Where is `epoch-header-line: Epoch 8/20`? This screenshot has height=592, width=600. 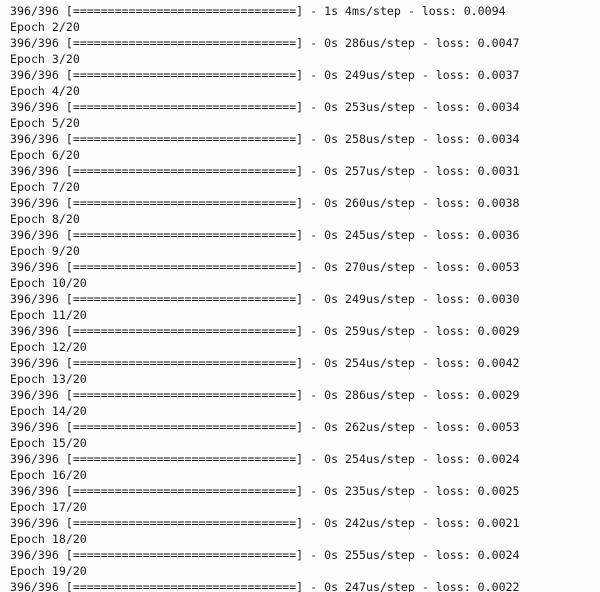
epoch-header-line: Epoch 8/20 is located at coordinates (45, 219).